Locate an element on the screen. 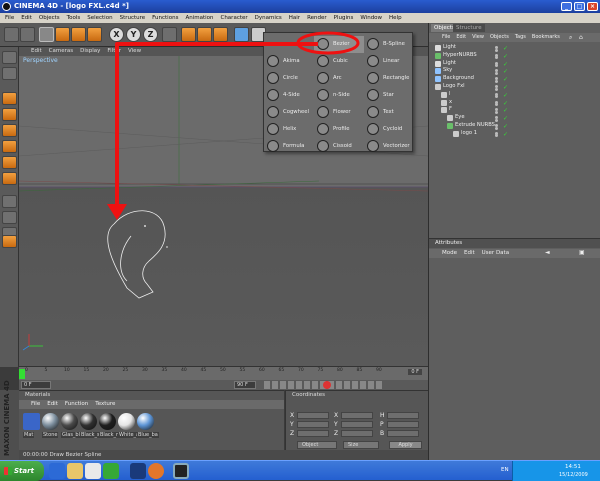 The width and height of the screenshot is (600, 481). lock-icon: ▣ is located at coordinates (582, 252).